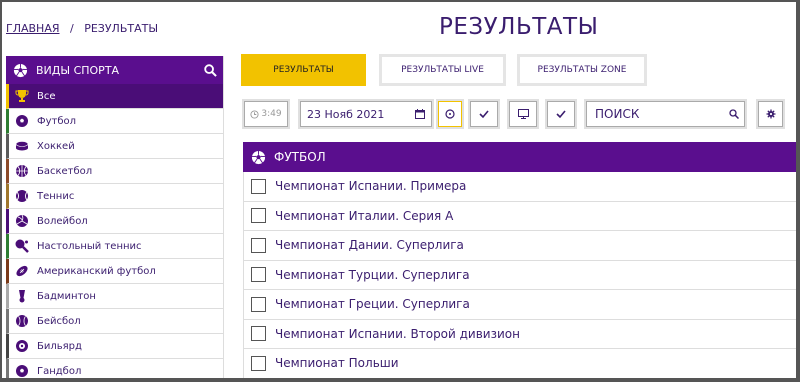 This screenshot has width=800, height=382. I want to click on american-football-icon, so click(22, 271).